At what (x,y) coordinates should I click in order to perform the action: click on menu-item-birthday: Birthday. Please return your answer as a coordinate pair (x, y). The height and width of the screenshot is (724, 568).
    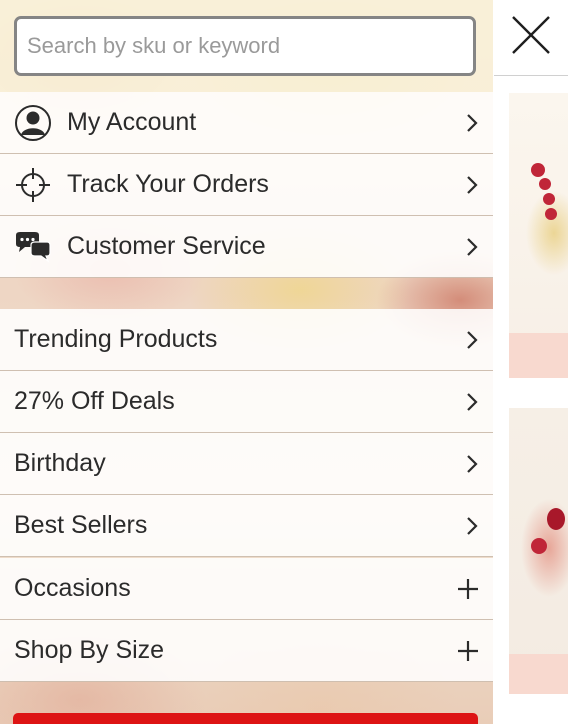
    Looking at the image, I should click on (246, 464).